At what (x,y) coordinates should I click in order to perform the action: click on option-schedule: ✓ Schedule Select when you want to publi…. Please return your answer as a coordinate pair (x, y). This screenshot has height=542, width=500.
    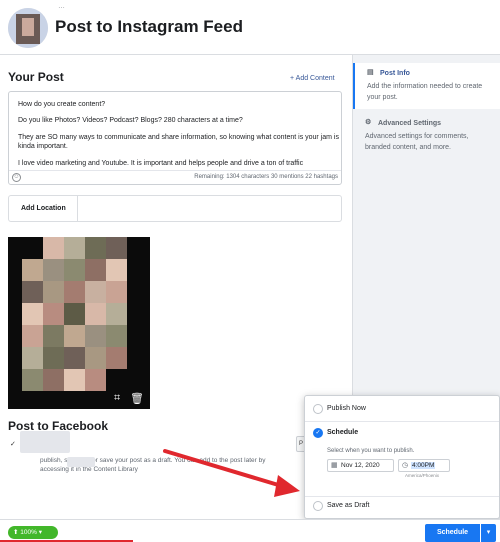
    Looking at the image, I should click on (402, 454).